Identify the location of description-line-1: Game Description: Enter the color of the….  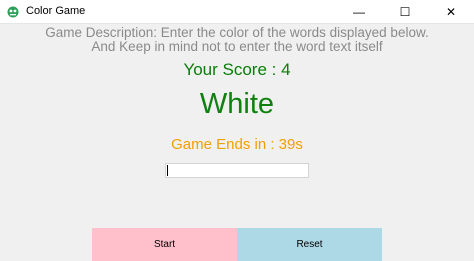
(237, 32).